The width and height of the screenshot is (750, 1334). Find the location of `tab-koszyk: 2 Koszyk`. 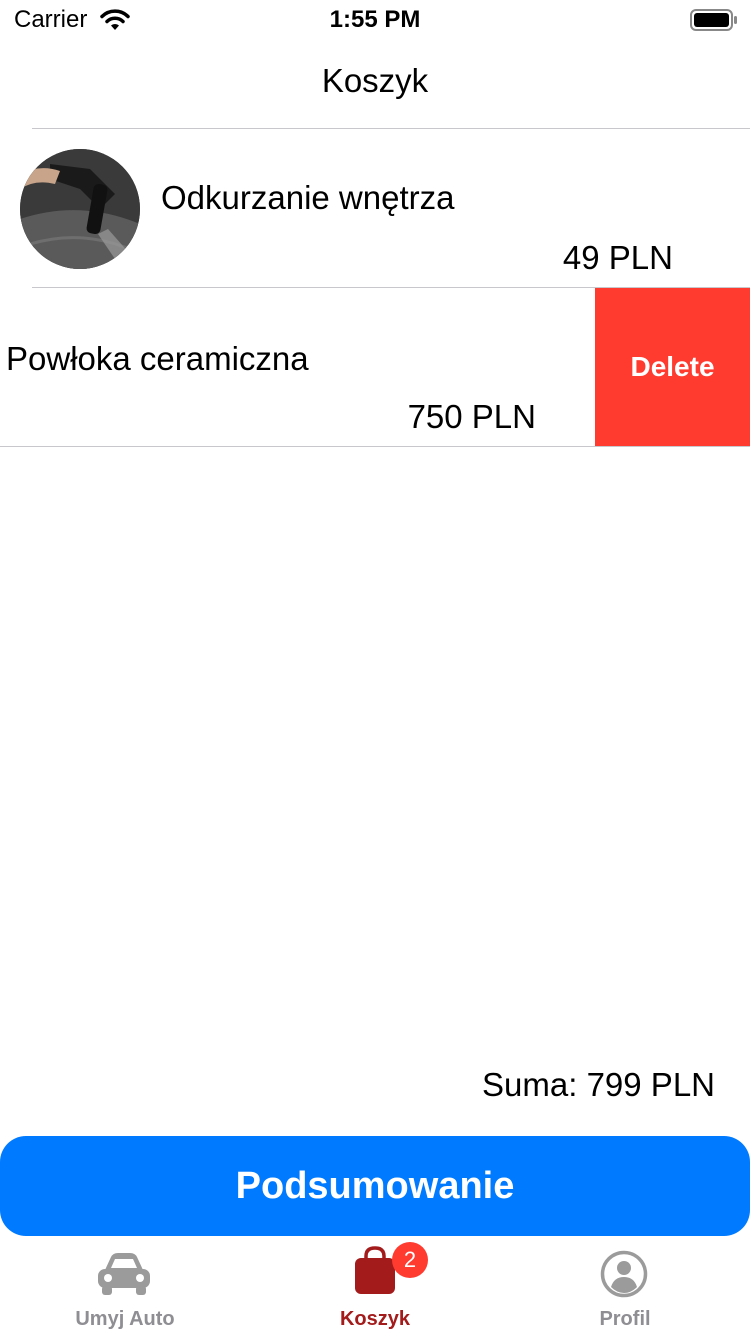

tab-koszyk: 2 Koszyk is located at coordinates (375, 1288).